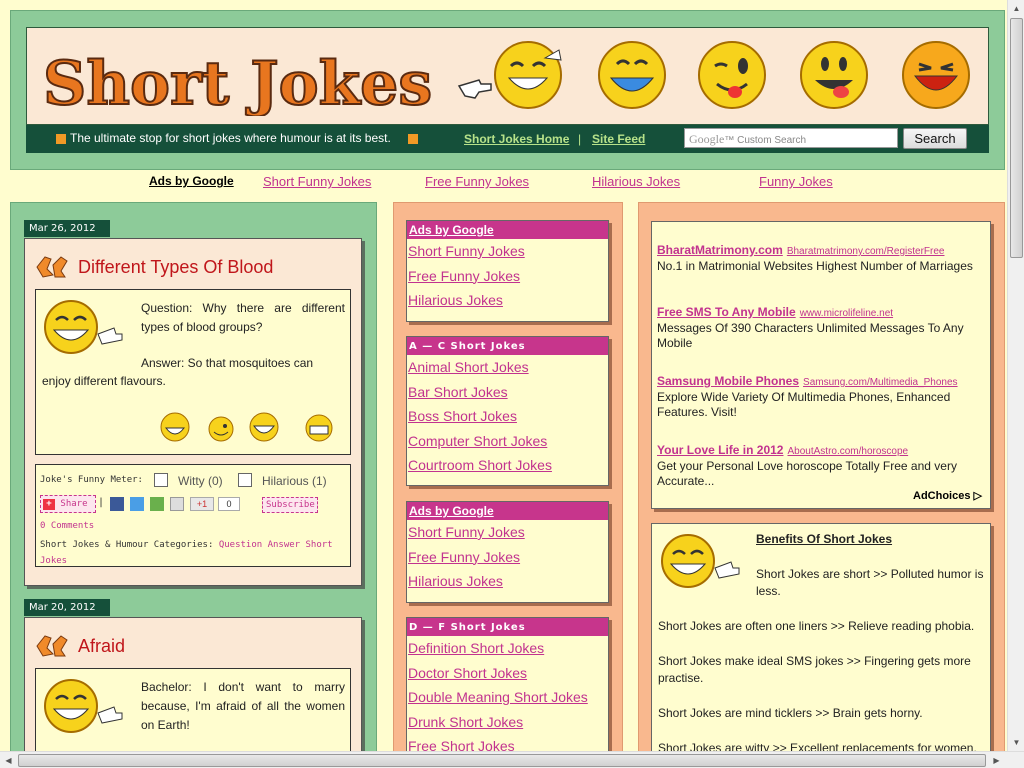  What do you see at coordinates (157, 504) in the screenshot?
I see `google-icon` at bounding box center [157, 504].